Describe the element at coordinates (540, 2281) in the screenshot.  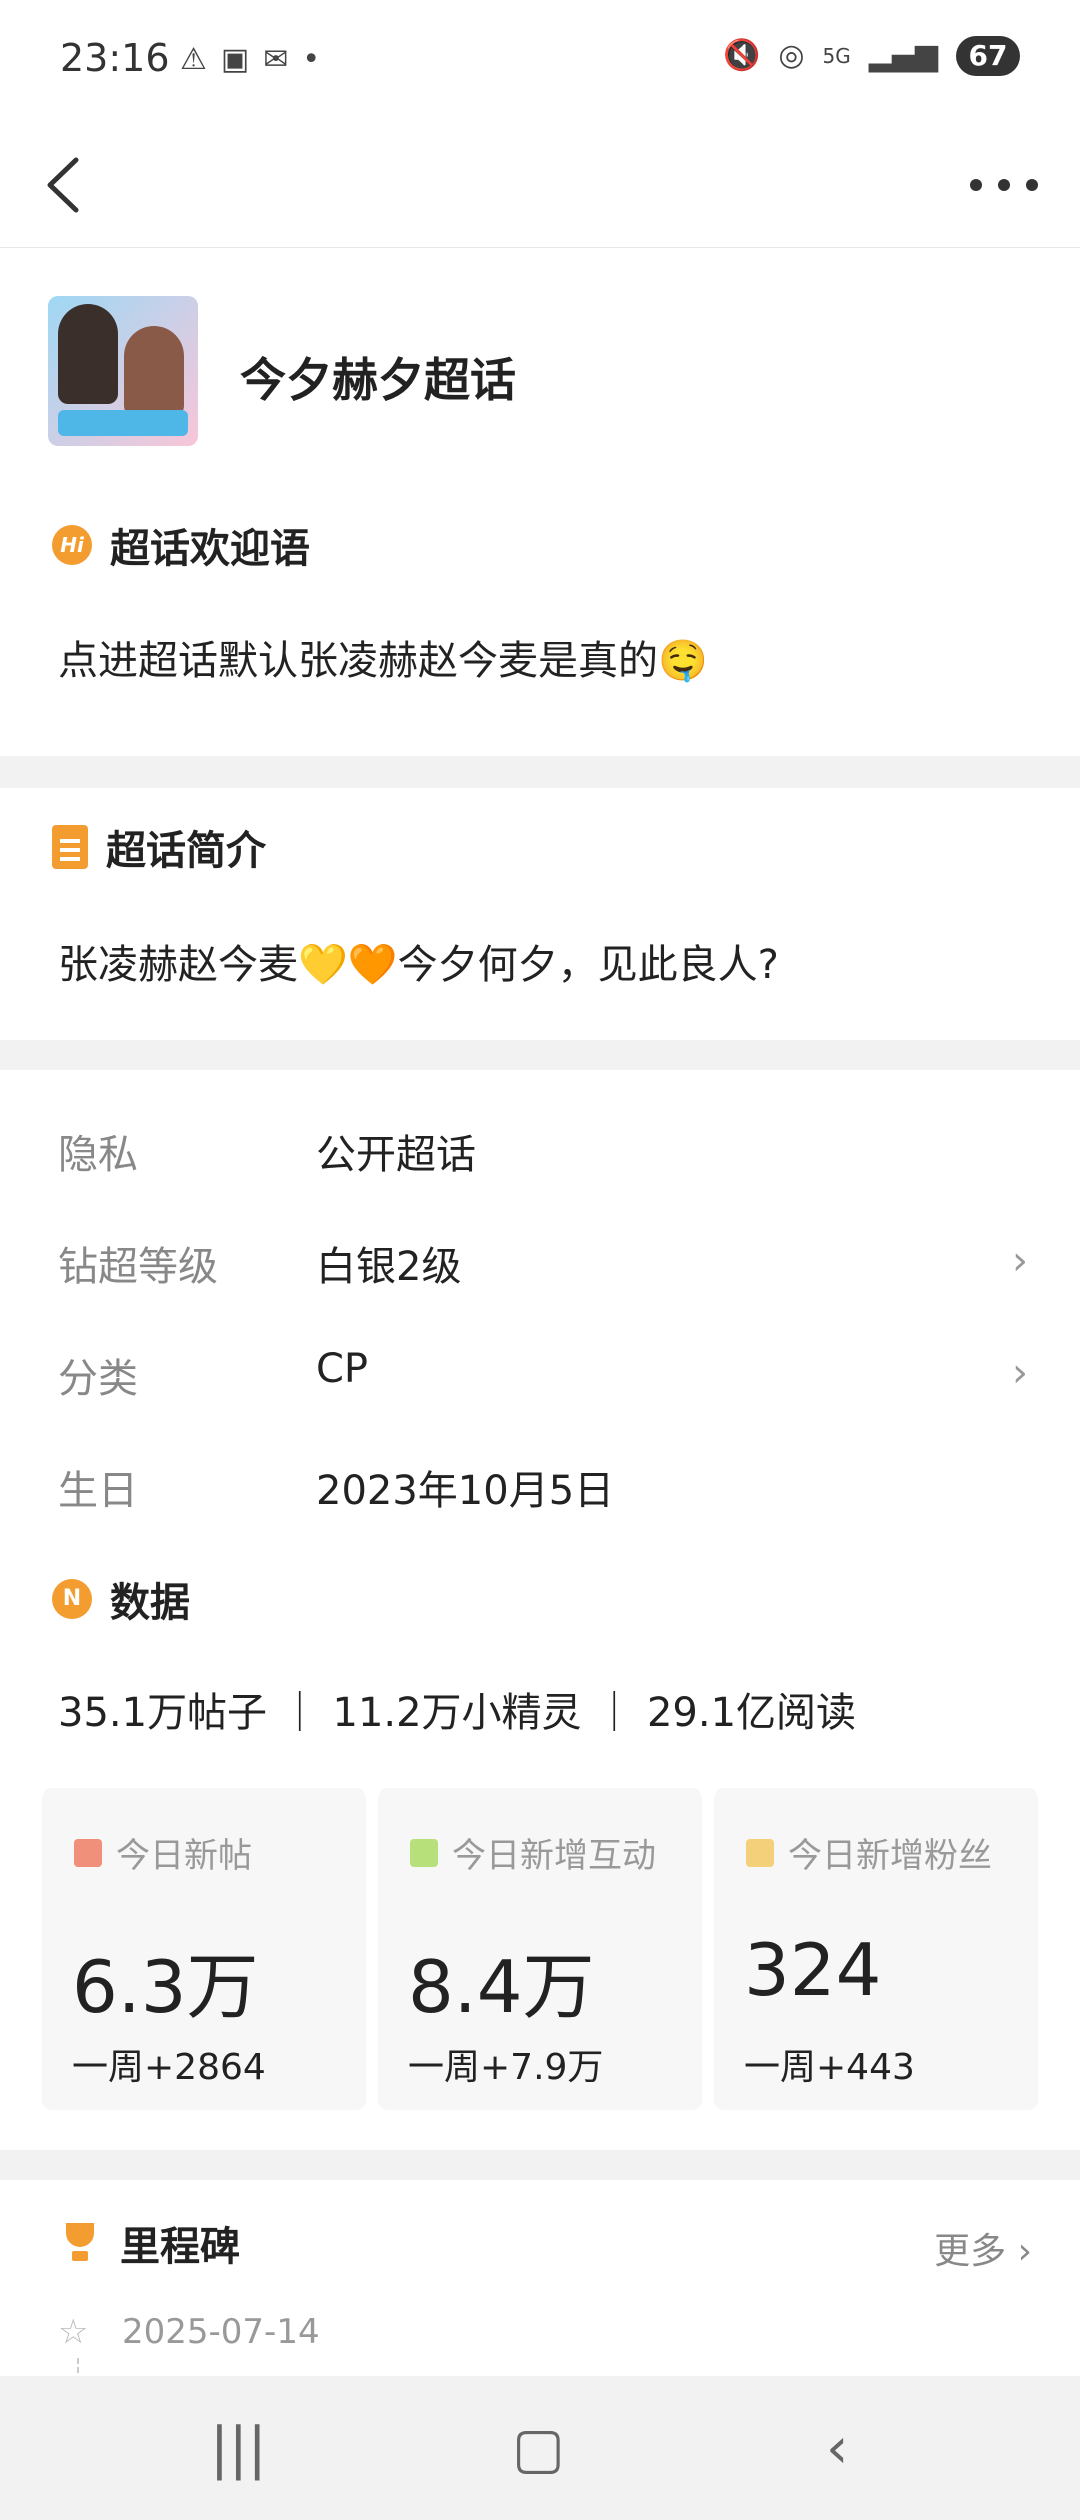
I see `milestone-card: 里程碑 更多 › ☆ 2025-07-14` at that location.